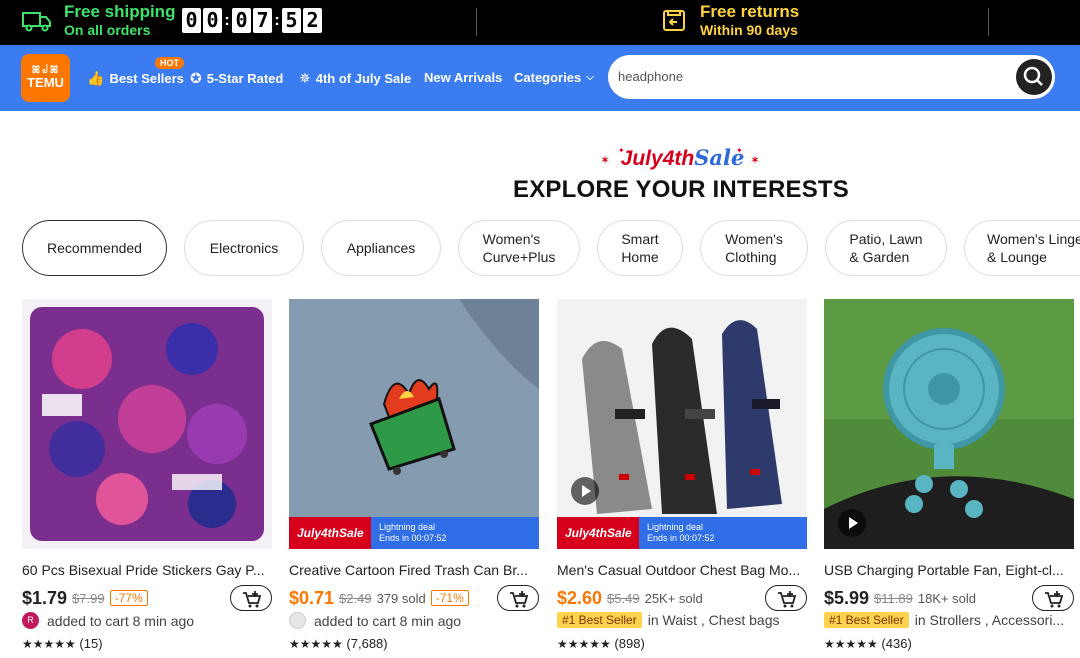 This screenshot has height=658, width=1080. Describe the element at coordinates (657, 158) in the screenshot. I see `sale-word-july4th: July4th` at that location.